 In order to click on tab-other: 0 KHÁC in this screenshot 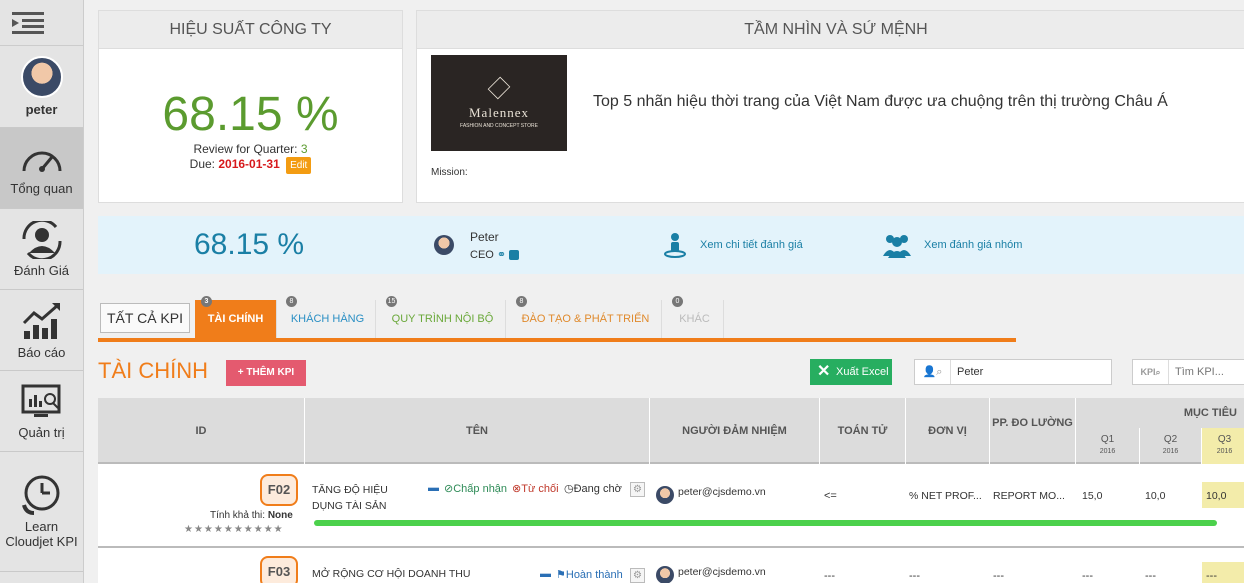, I will do `click(695, 317)`.